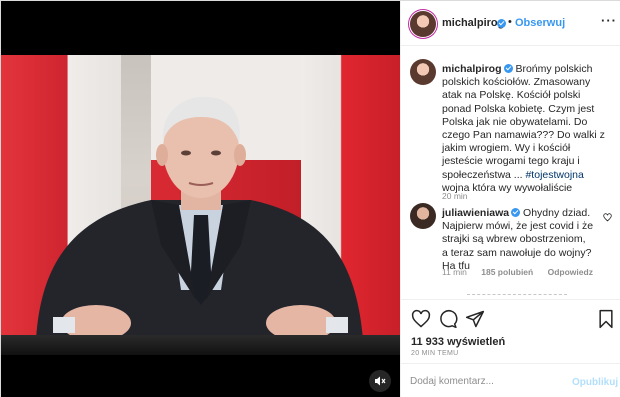 This screenshot has width=620, height=397. I want to click on view-replies-line, so click(517, 296).